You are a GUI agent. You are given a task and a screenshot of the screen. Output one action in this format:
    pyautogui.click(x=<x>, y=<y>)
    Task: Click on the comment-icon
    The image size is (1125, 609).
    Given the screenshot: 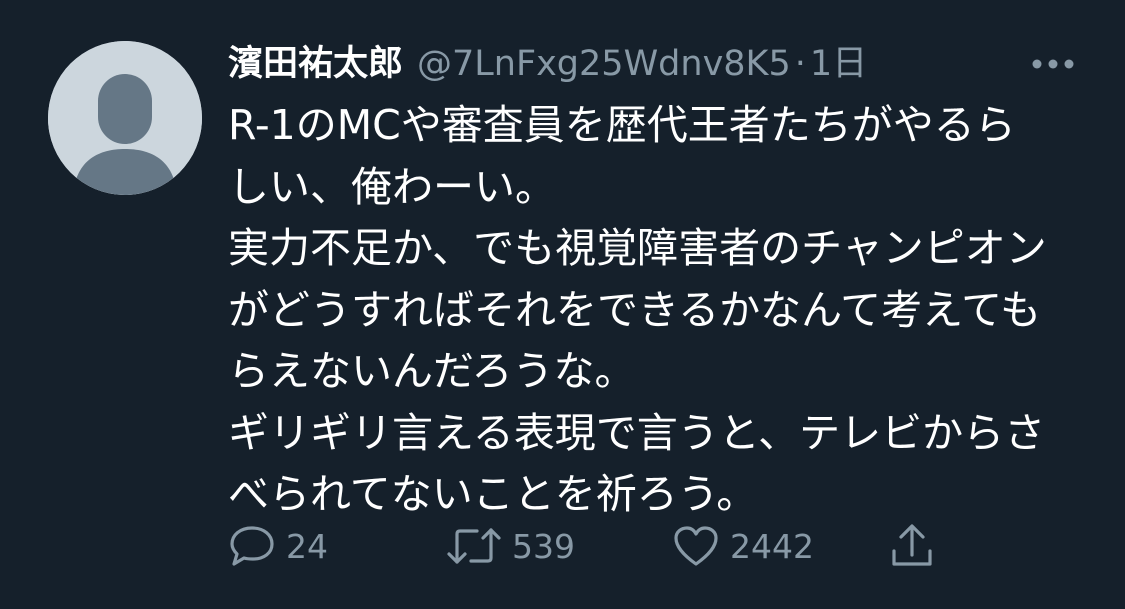 What is the action you would take?
    pyautogui.click(x=252, y=546)
    